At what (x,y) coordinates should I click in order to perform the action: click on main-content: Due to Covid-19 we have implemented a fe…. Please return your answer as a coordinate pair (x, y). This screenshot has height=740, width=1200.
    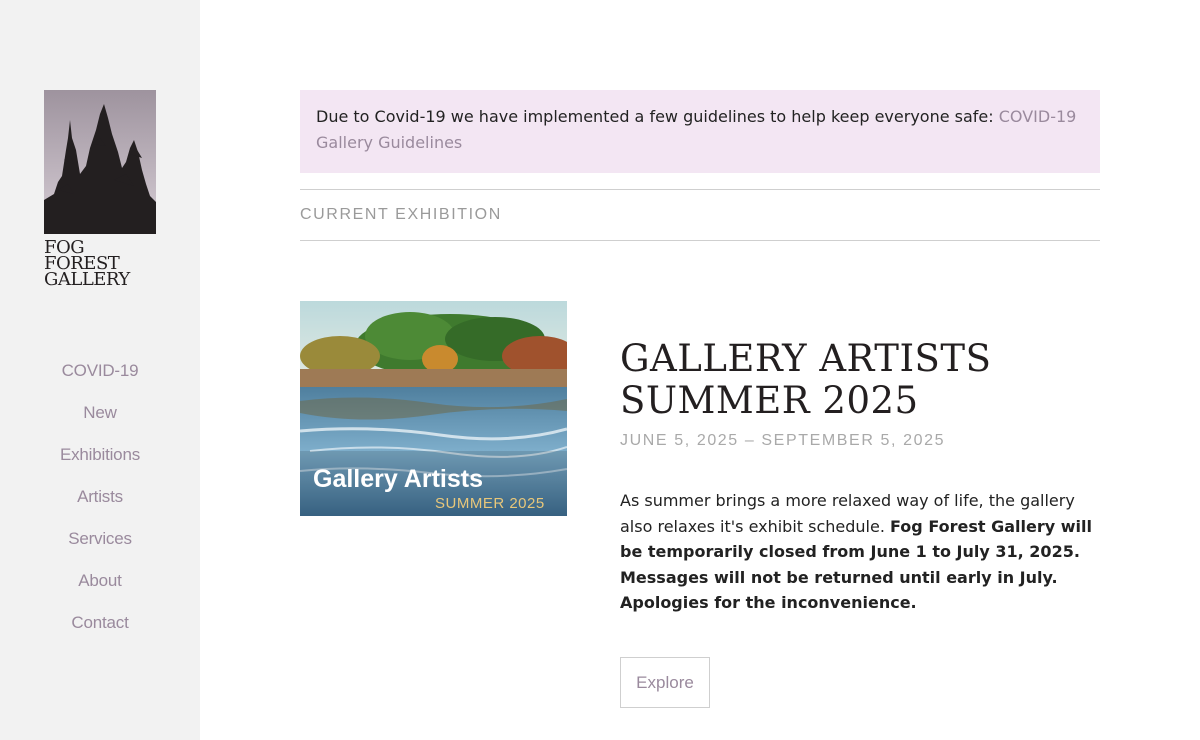
    Looking at the image, I should click on (700, 165).